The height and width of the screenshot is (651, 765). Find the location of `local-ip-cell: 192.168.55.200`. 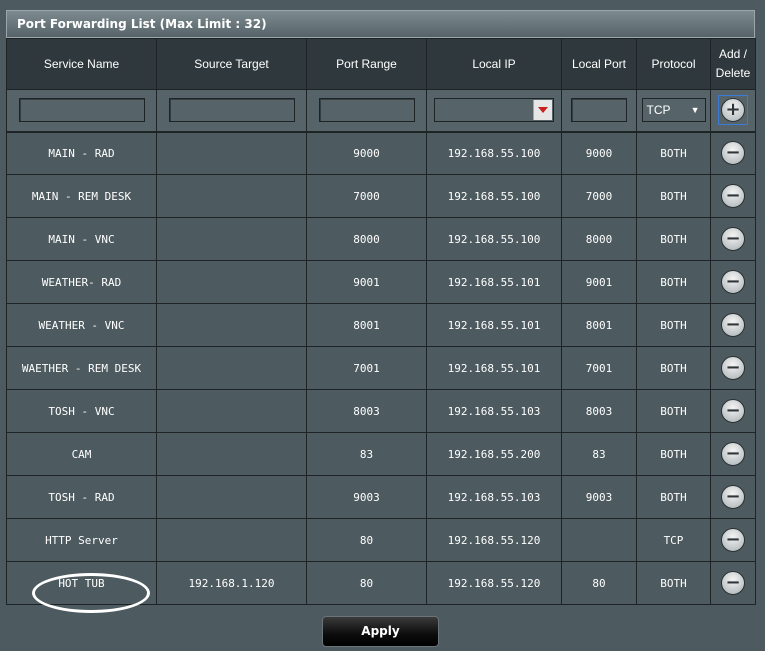

local-ip-cell: 192.168.55.200 is located at coordinates (494, 454).